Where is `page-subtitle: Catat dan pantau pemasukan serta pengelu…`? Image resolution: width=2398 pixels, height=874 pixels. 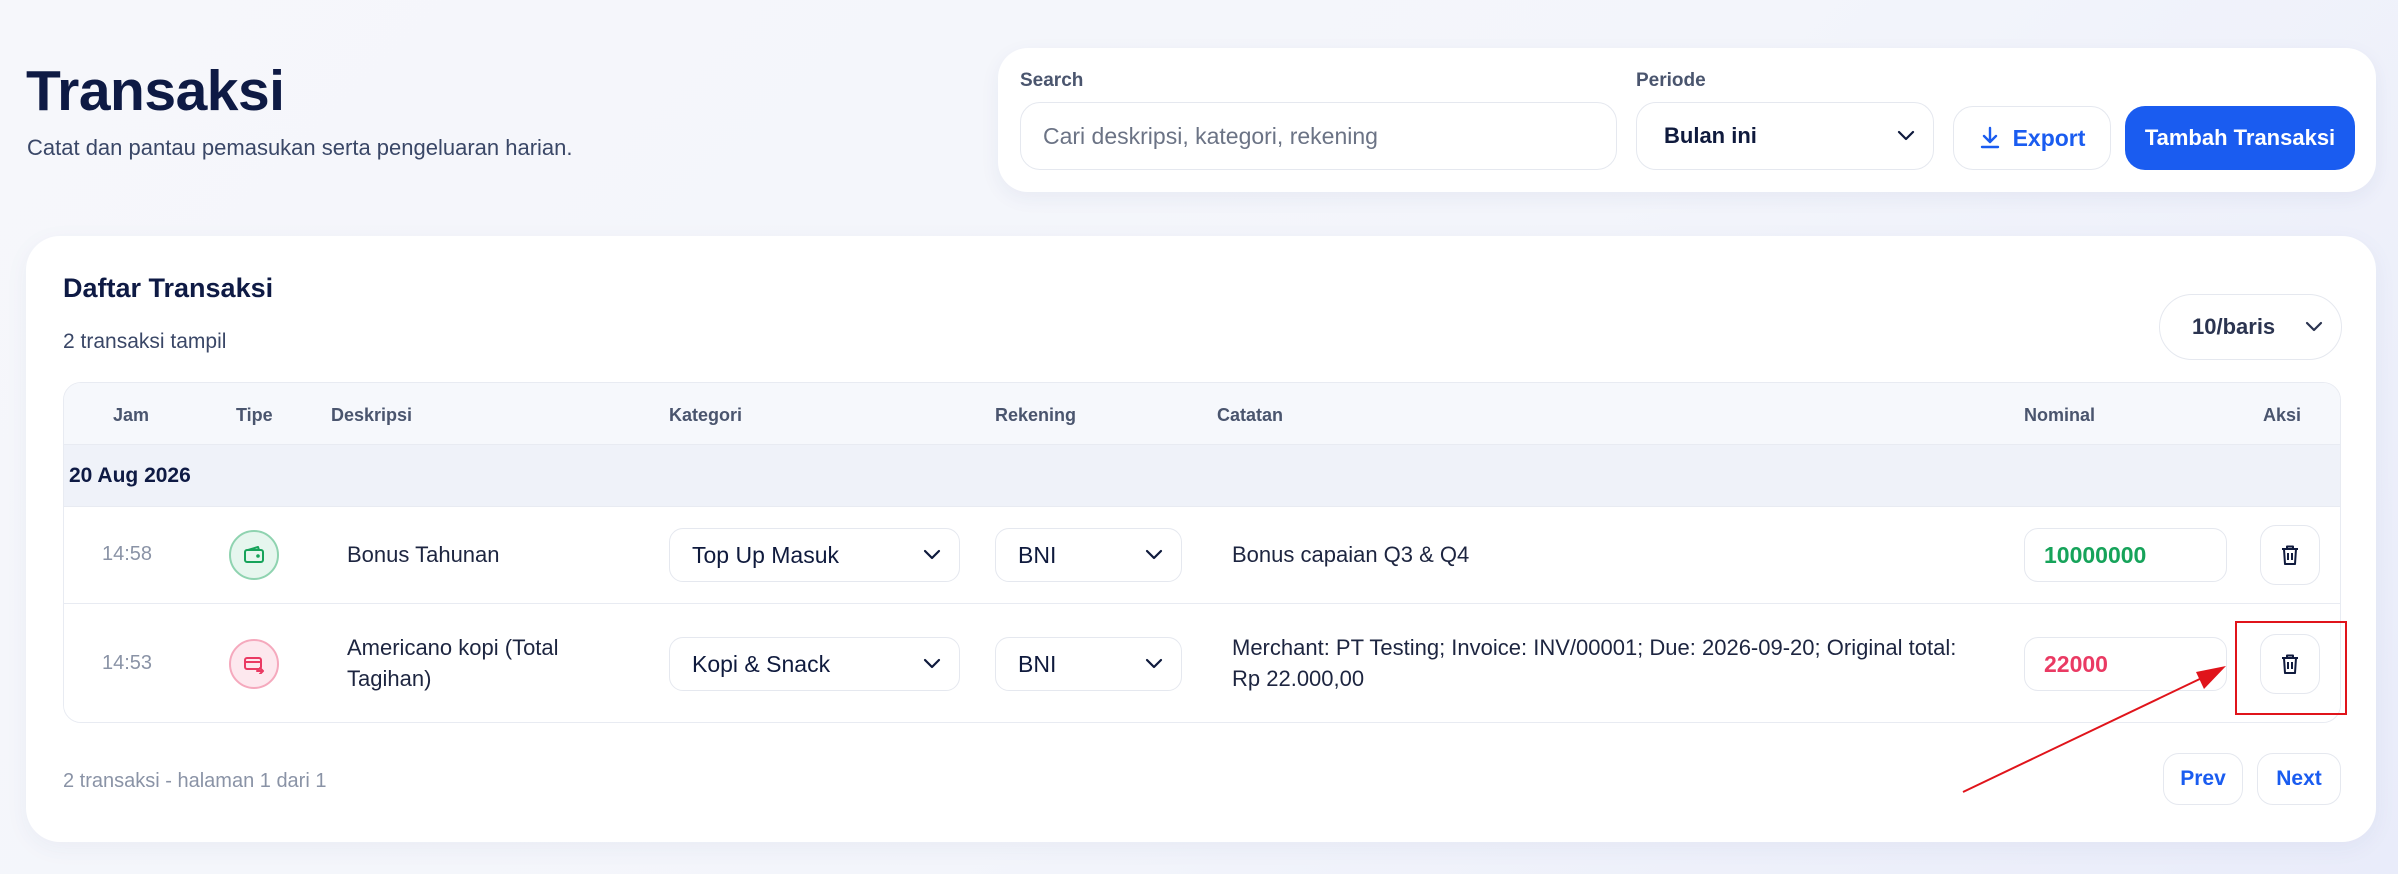 page-subtitle: Catat dan pantau pemasukan serta pengelu… is located at coordinates (300, 147).